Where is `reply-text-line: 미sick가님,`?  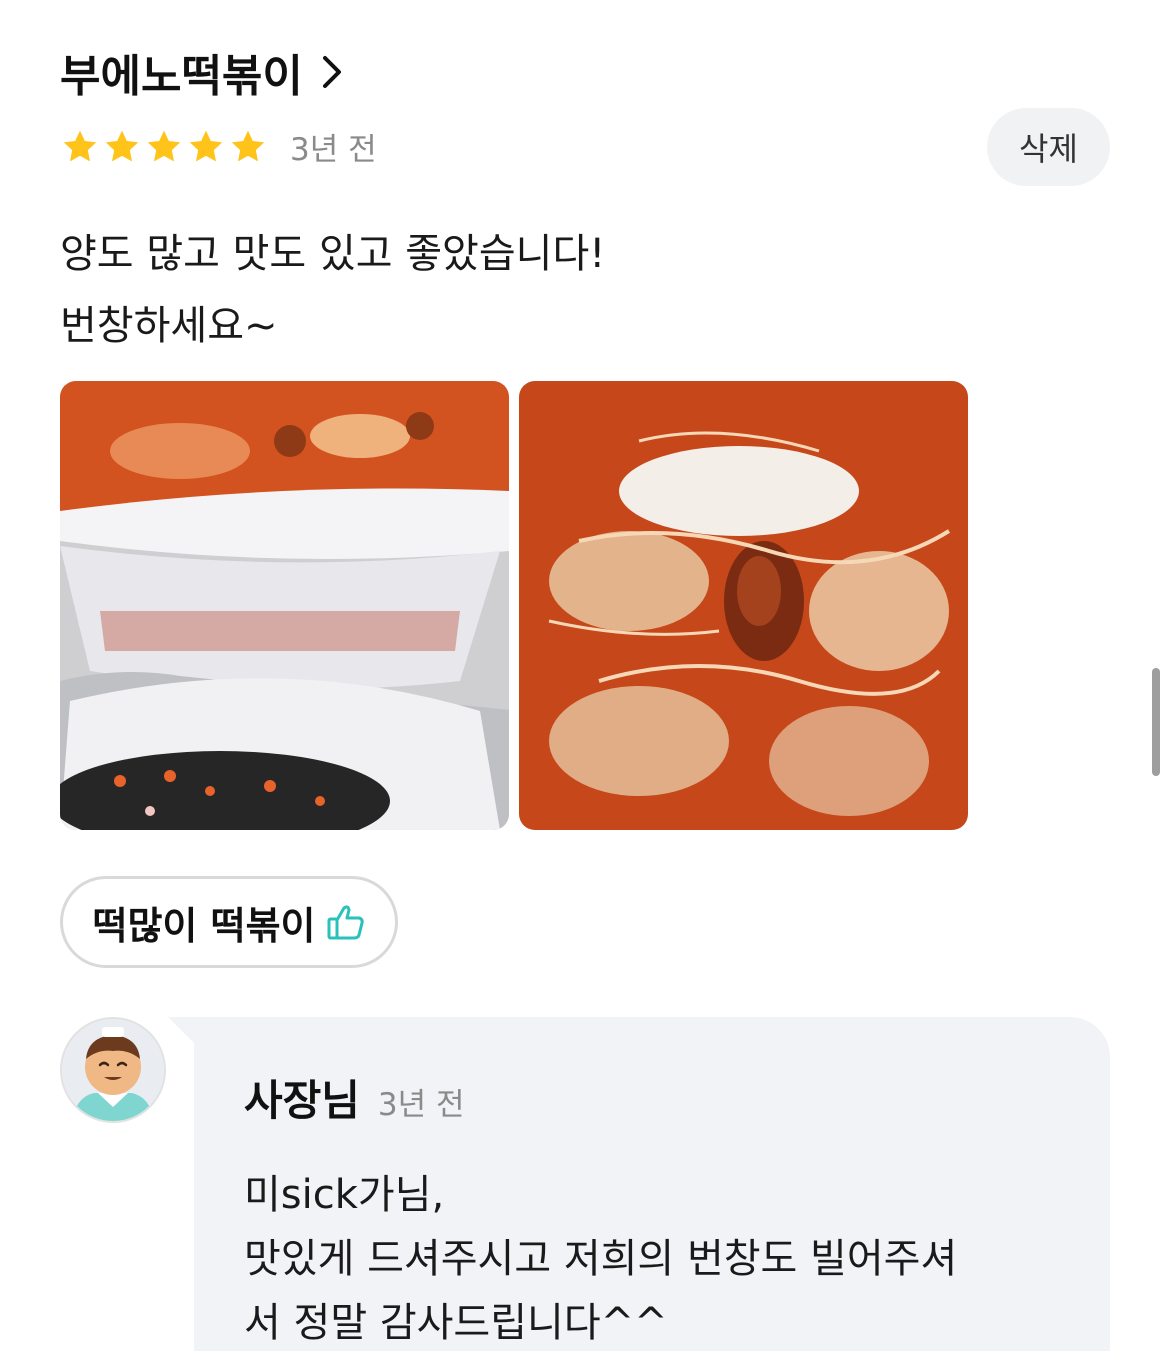
reply-text-line: 미sick가님, is located at coordinates (344, 1195).